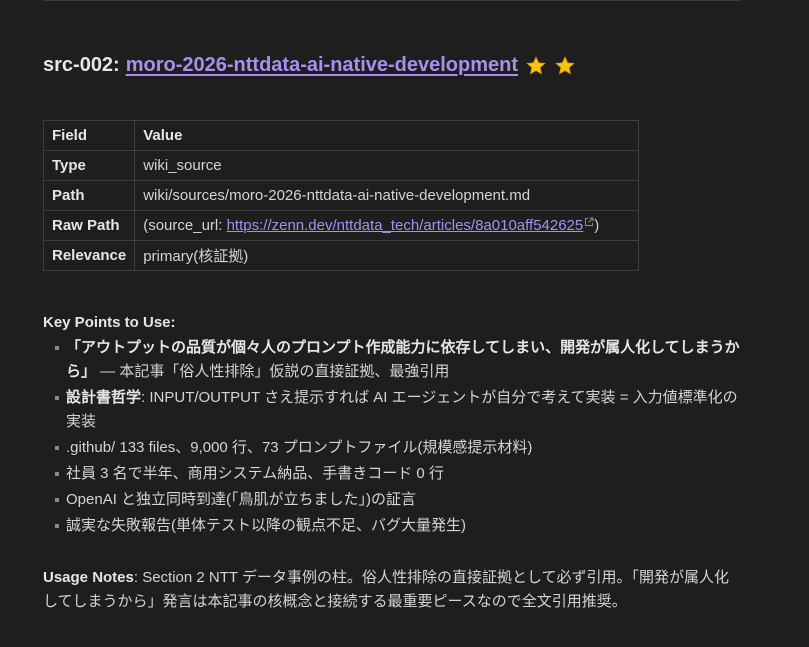 The width and height of the screenshot is (809, 647). Describe the element at coordinates (387, 255) in the screenshot. I see `value-cell: primary(核証拠)` at that location.